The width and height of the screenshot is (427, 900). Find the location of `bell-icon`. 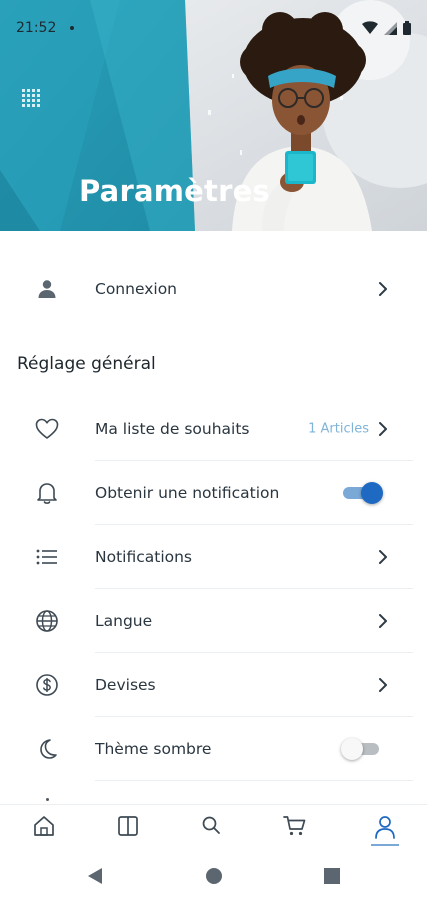

bell-icon is located at coordinates (47, 493).